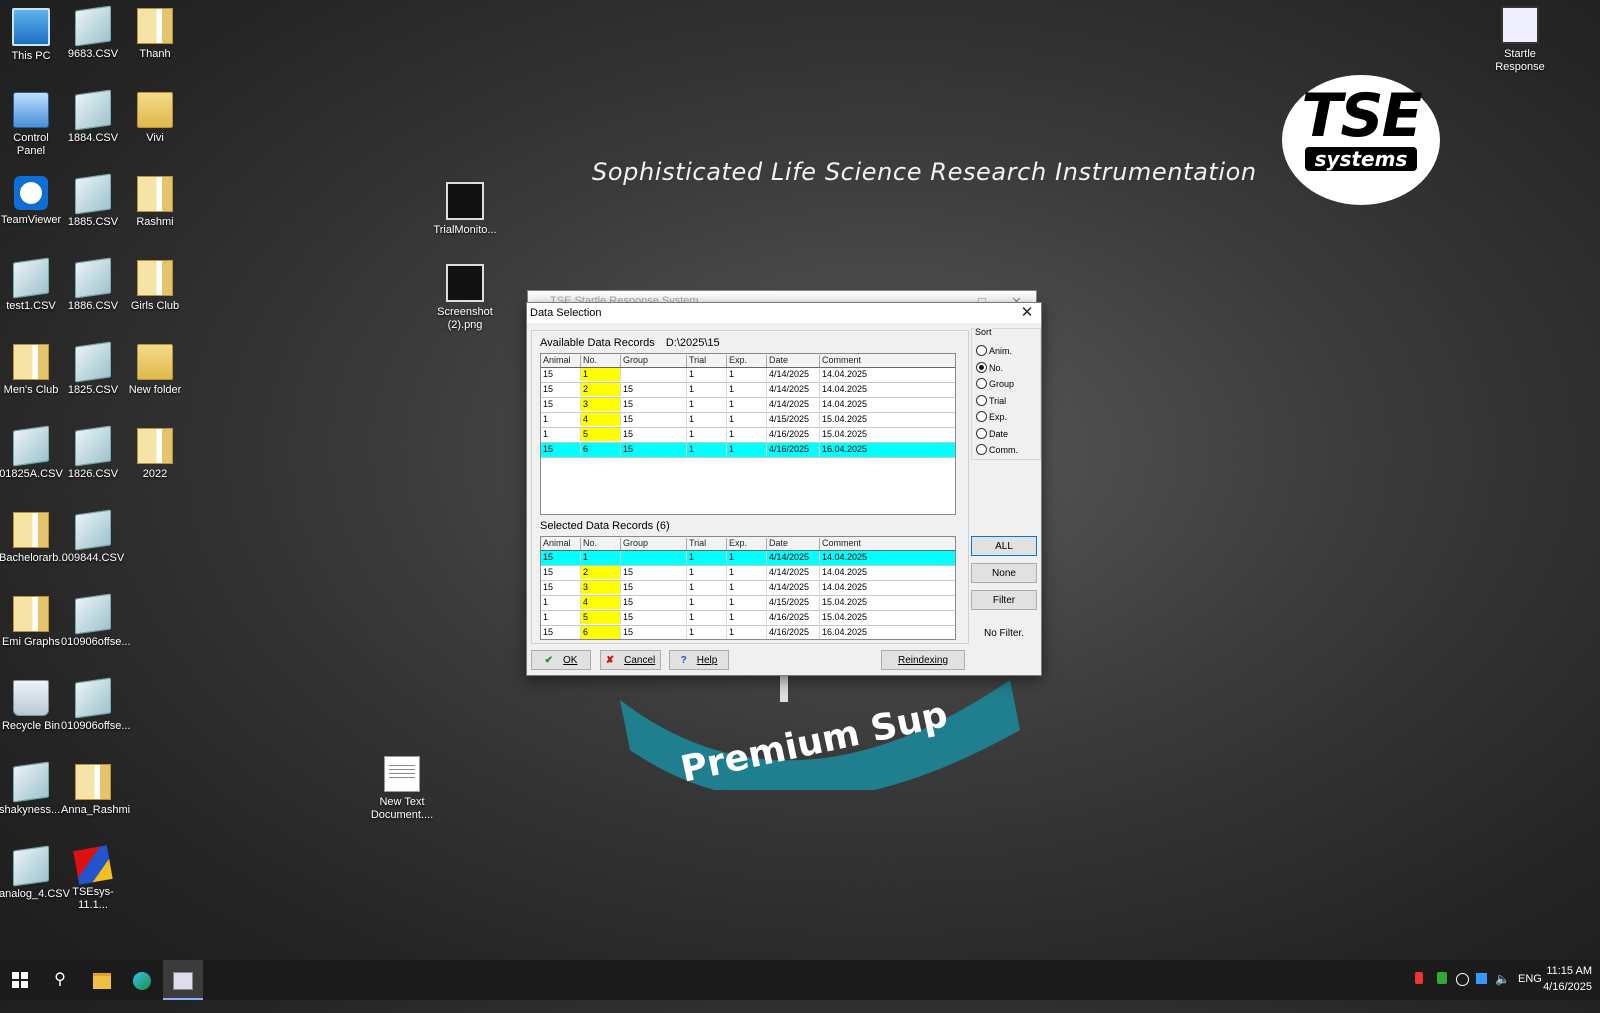 The image size is (1600, 1013). I want to click on input-language: ENG, so click(1530, 993).